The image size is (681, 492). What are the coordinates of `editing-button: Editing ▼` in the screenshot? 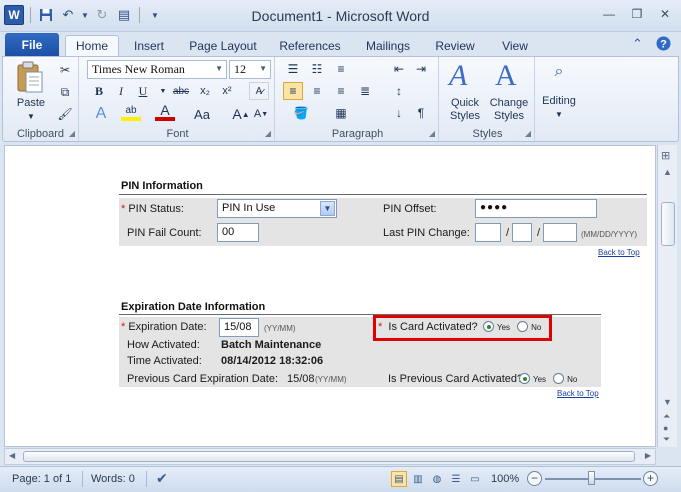 It's located at (559, 108).